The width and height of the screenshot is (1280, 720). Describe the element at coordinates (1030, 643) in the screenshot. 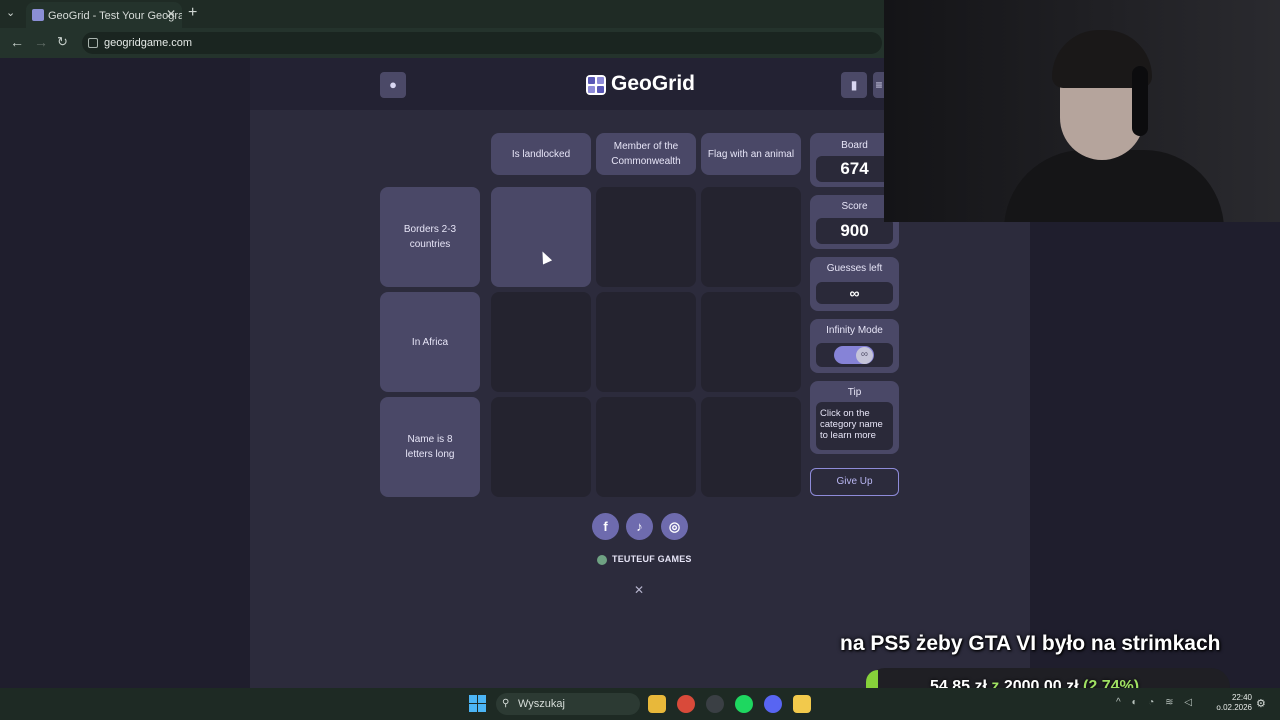

I see `donation-message: na PS5 żeby GTA VI było na strimkach` at that location.